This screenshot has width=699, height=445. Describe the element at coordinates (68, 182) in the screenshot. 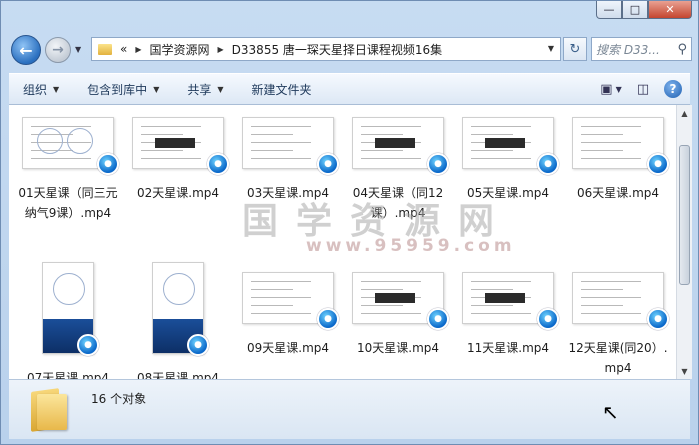

I see `file-item: ● 01天星课（同三元纳气9课）.mp4` at that location.